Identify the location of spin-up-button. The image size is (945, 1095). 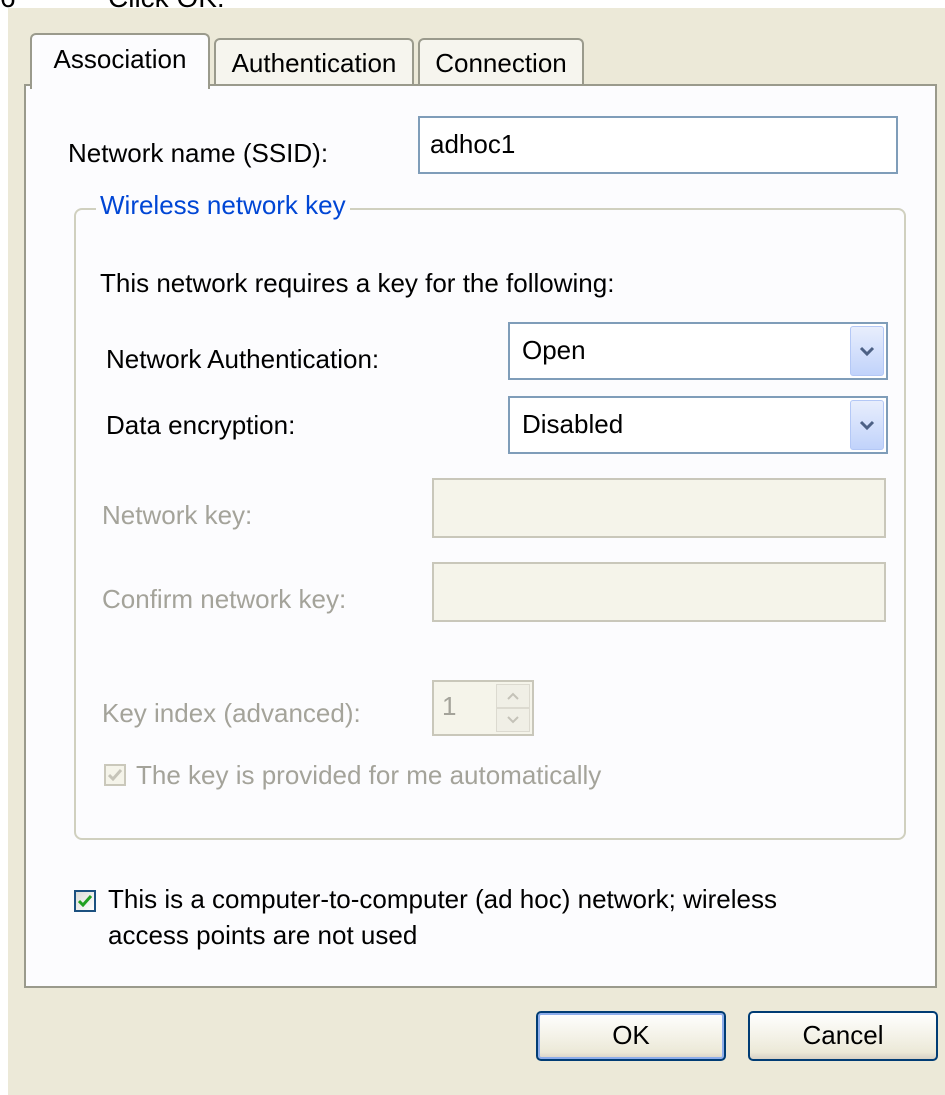
(513, 696).